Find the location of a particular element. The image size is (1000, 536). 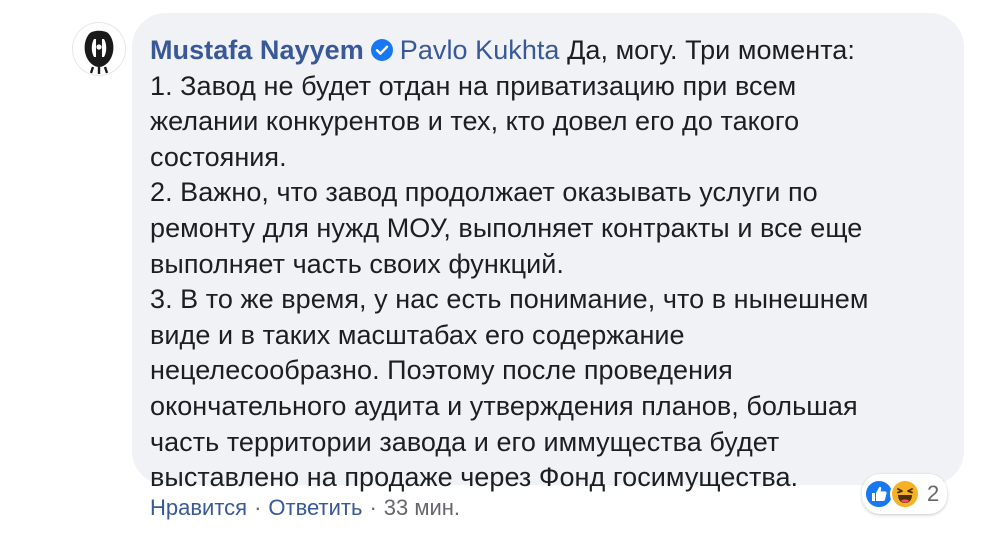

reply-button: Ответить is located at coordinates (315, 508).